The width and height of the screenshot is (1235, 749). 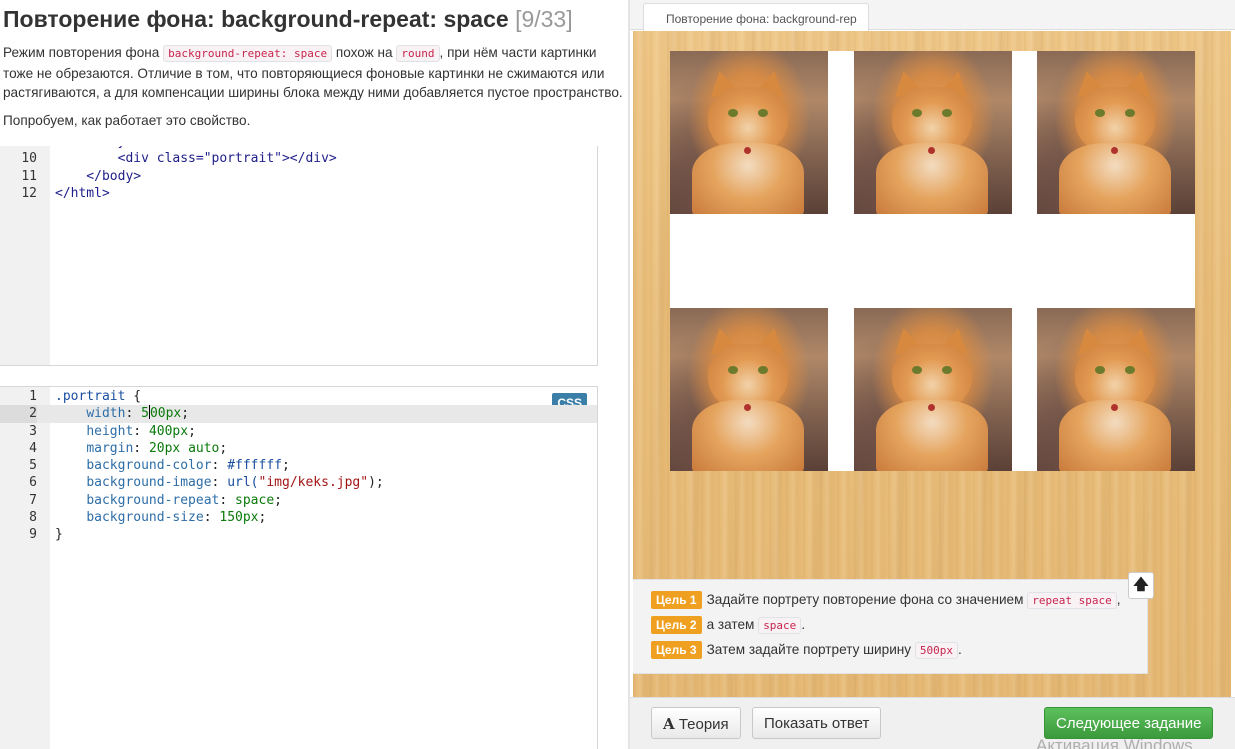 What do you see at coordinates (703, 724) in the screenshot?
I see `theory-button-label: Теория` at bounding box center [703, 724].